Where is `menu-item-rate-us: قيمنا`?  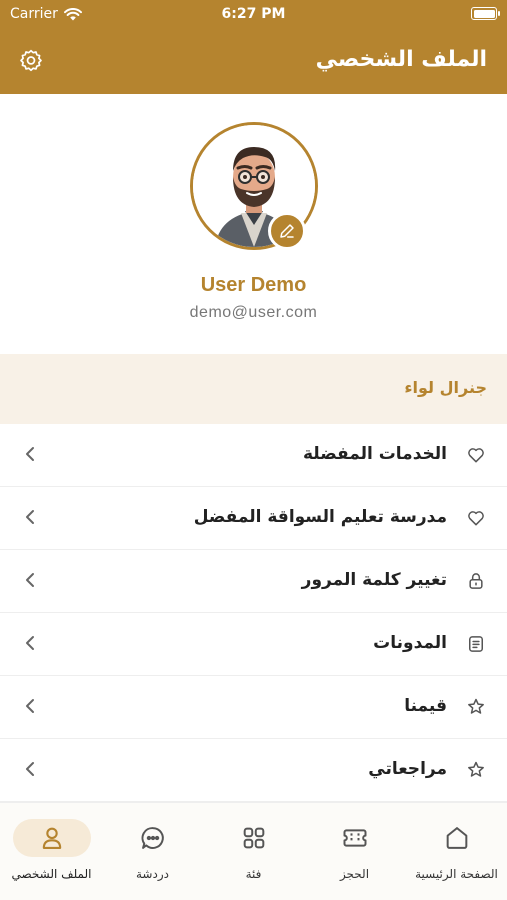 menu-item-rate-us: قيمنا is located at coordinates (253, 707).